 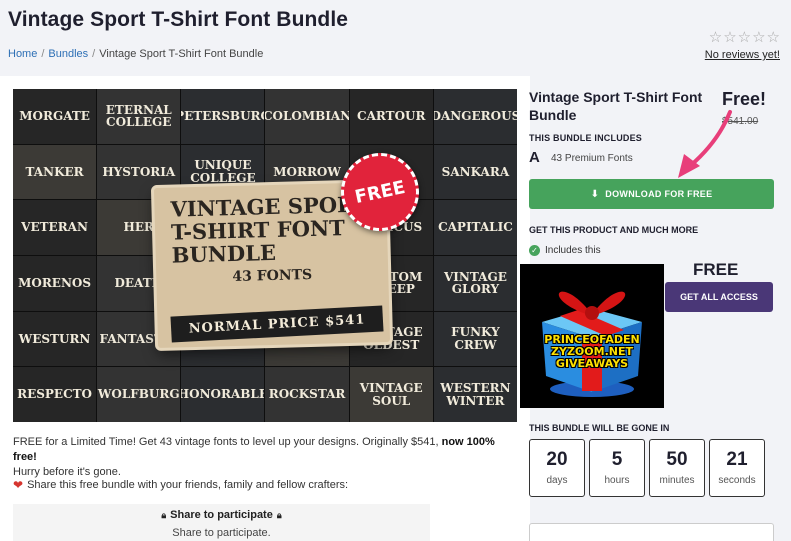 I want to click on hero-paper-title: VINTAGE SPORT T-SHIRT FONT BUNDLE, so click(x=270, y=229).